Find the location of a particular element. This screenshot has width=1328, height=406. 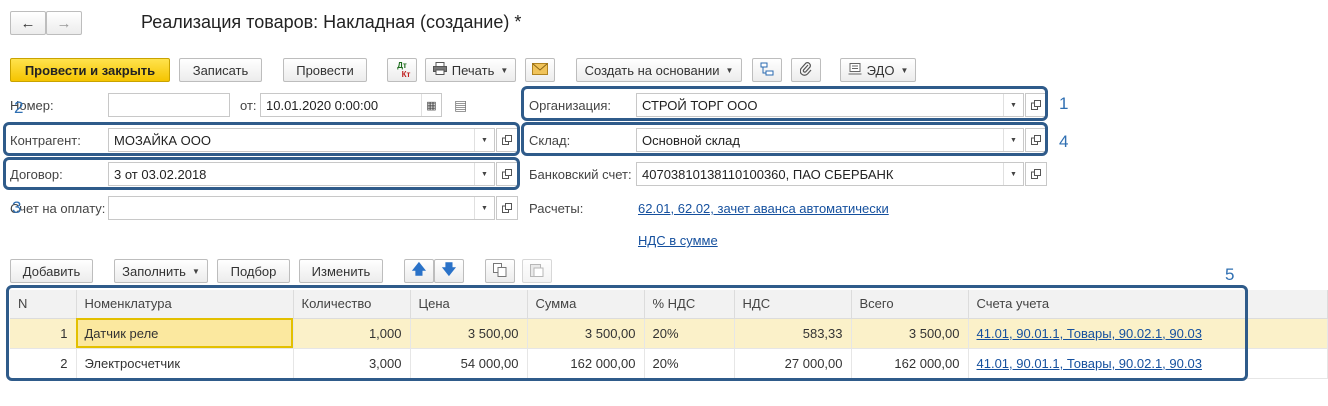

cell-nomenclature: Датчик реле is located at coordinates (185, 333).